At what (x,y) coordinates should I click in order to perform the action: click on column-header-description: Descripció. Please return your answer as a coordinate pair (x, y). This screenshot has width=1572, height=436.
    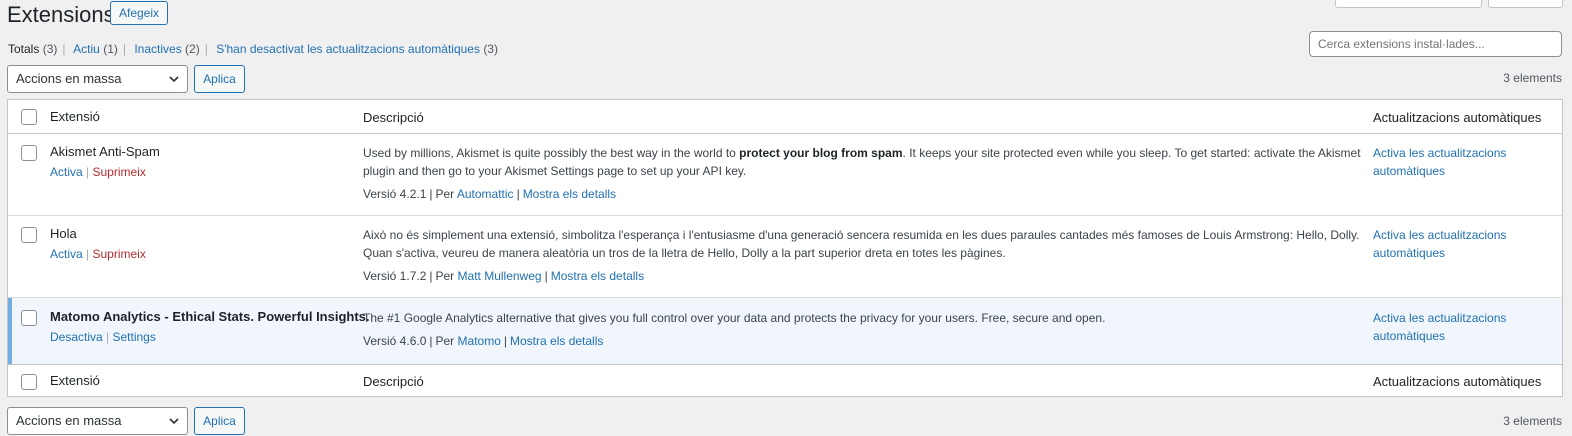
    Looking at the image, I should click on (393, 117).